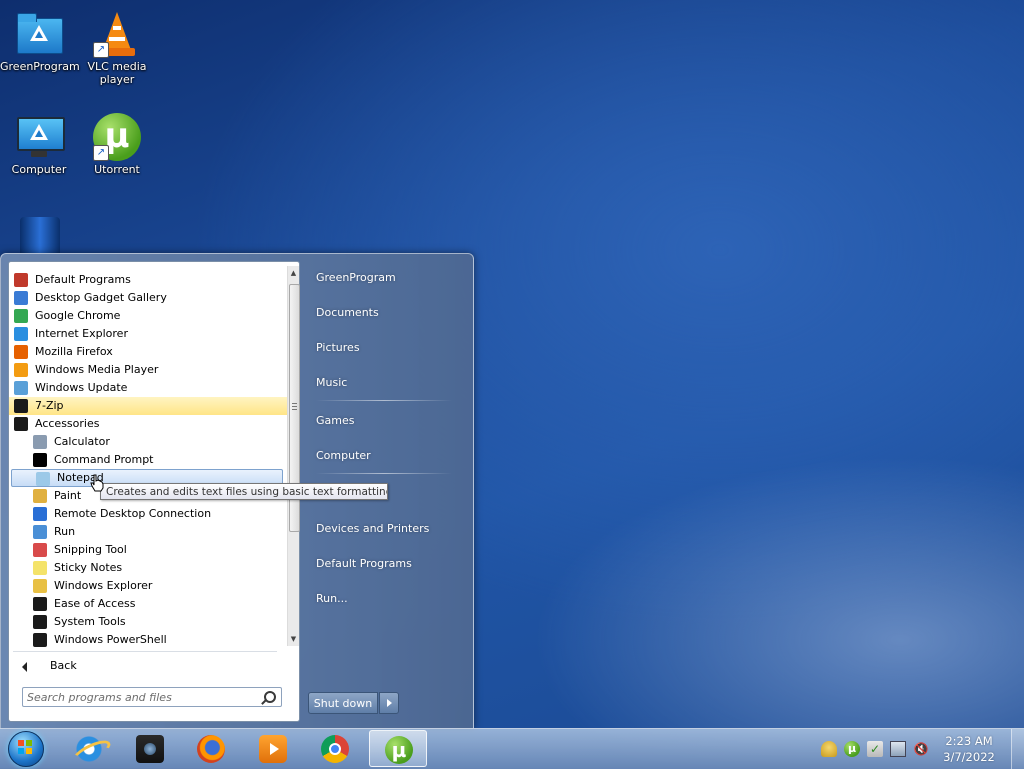 This screenshot has height=769, width=1024. Describe the element at coordinates (898, 749) in the screenshot. I see `network-icon` at that location.